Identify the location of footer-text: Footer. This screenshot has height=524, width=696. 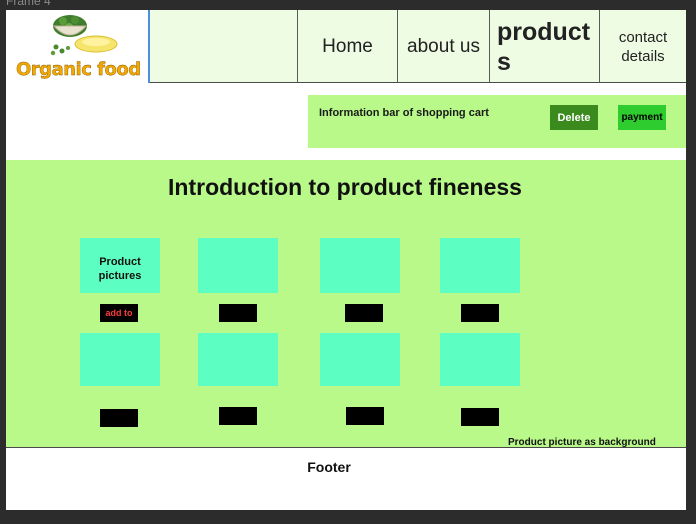
(329, 467).